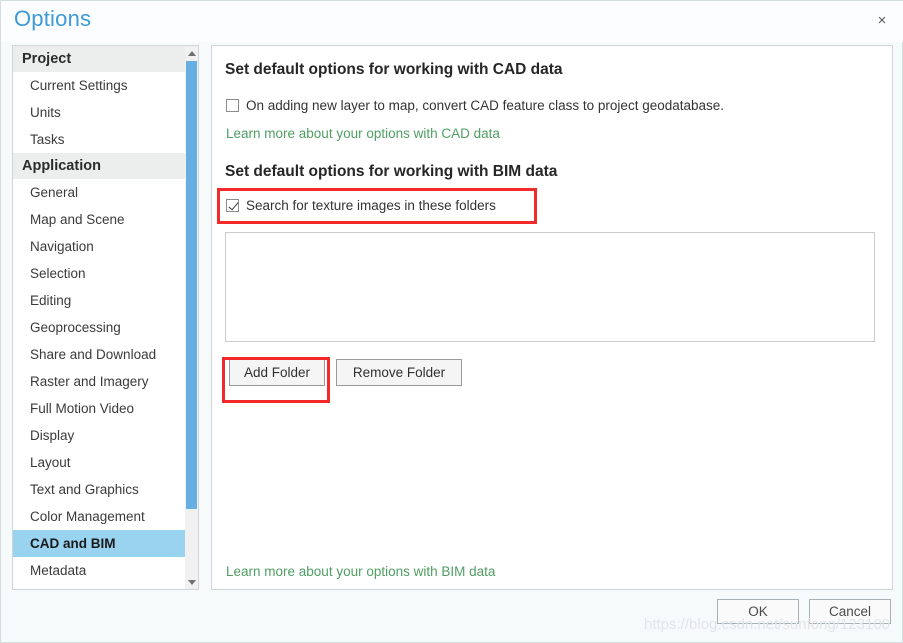  I want to click on bim-texture-checkbox, so click(232, 205).